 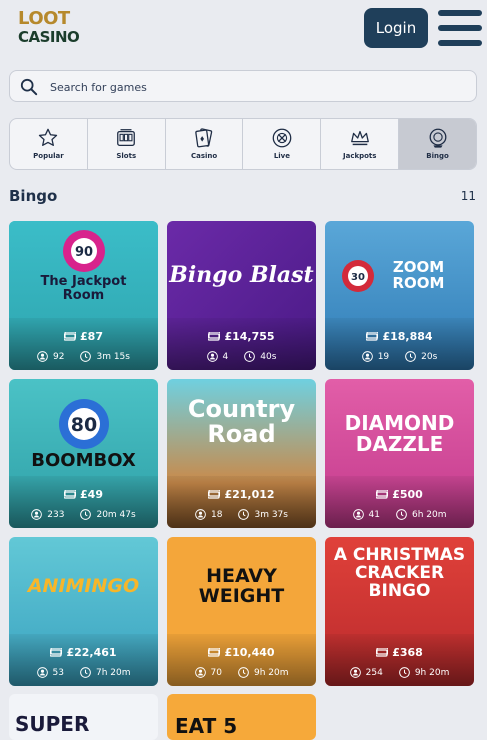 I want to click on game-meta: 18 3m 37s, so click(x=241, y=514).